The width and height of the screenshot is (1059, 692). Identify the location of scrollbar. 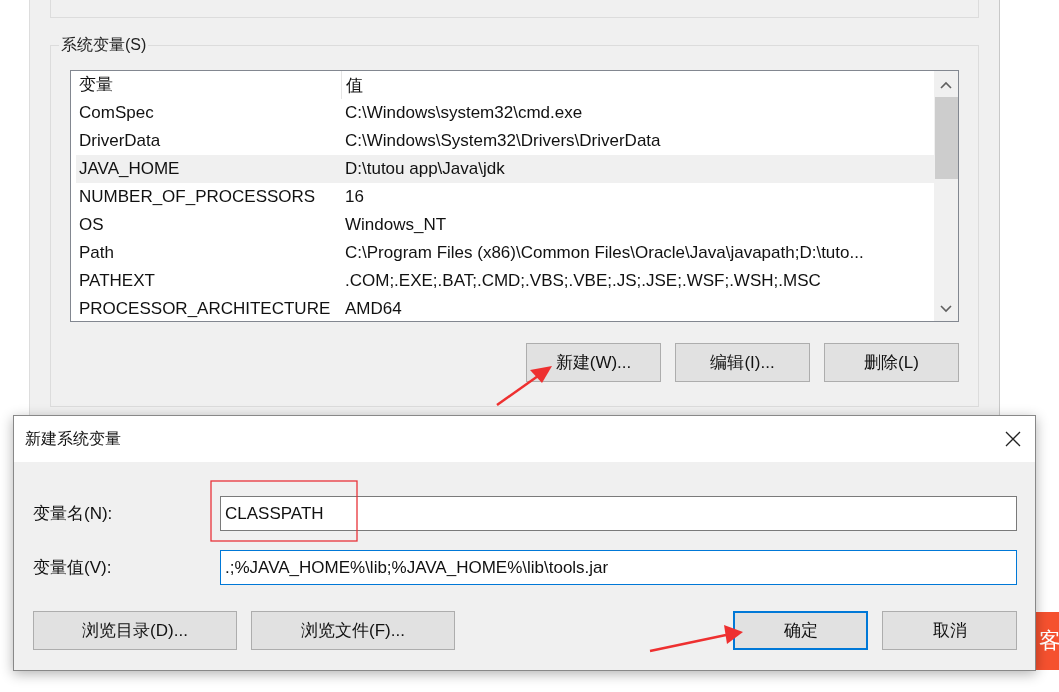
(946, 196).